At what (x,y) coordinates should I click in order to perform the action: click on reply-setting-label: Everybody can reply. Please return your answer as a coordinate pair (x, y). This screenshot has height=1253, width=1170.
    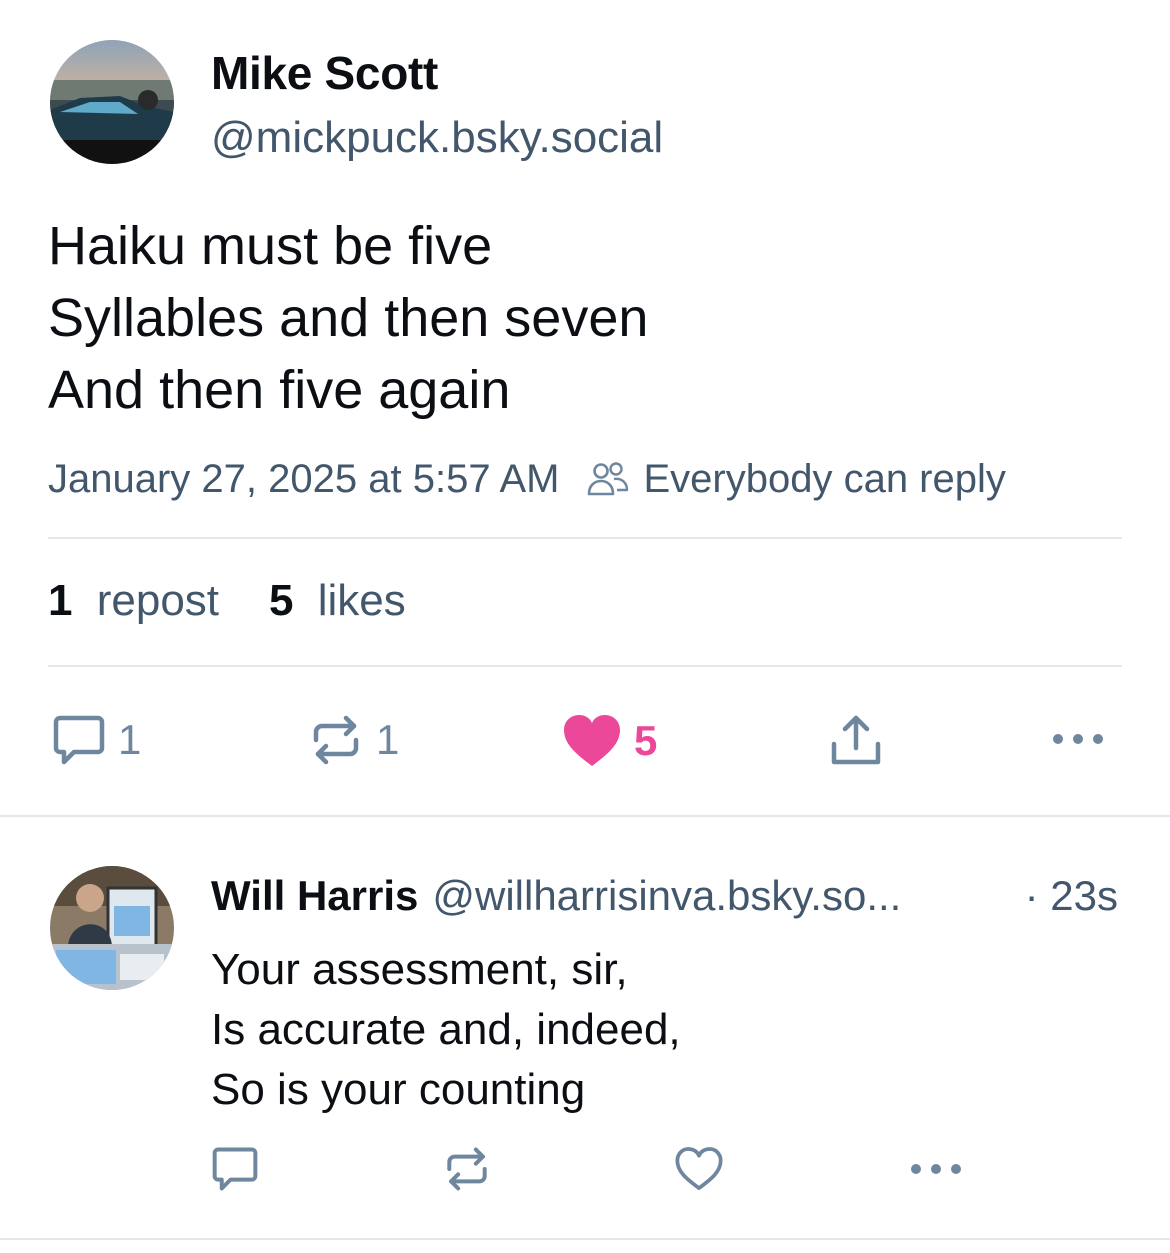
    Looking at the image, I should click on (824, 478).